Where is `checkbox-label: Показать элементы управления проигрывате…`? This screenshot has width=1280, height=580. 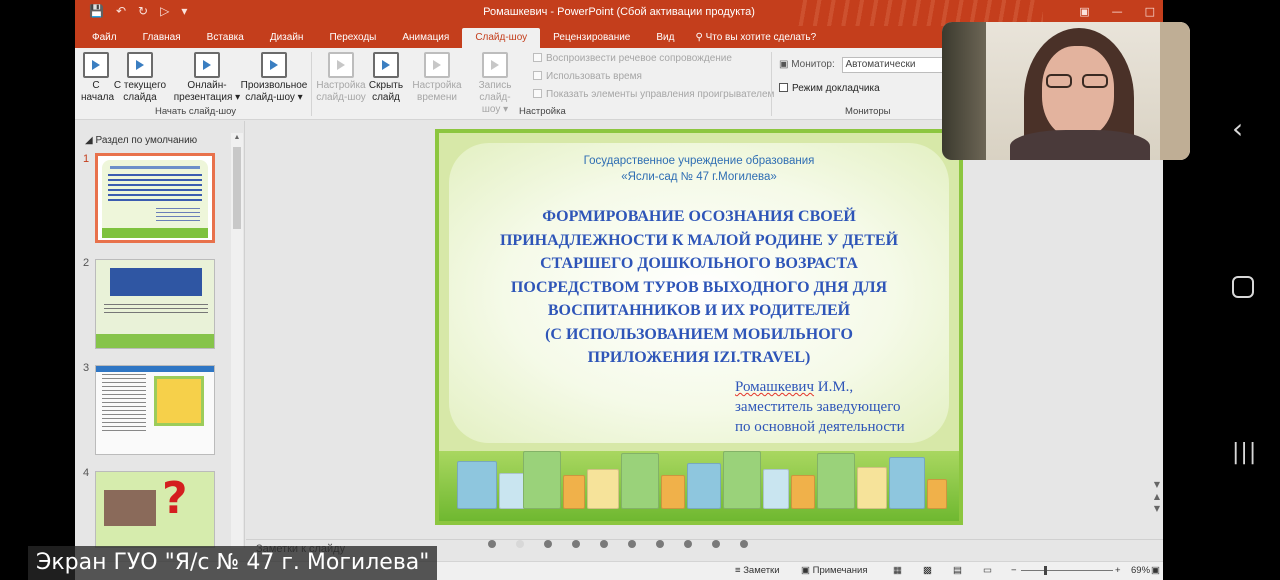 checkbox-label: Показать элементы управления проигрывате… is located at coordinates (660, 94).